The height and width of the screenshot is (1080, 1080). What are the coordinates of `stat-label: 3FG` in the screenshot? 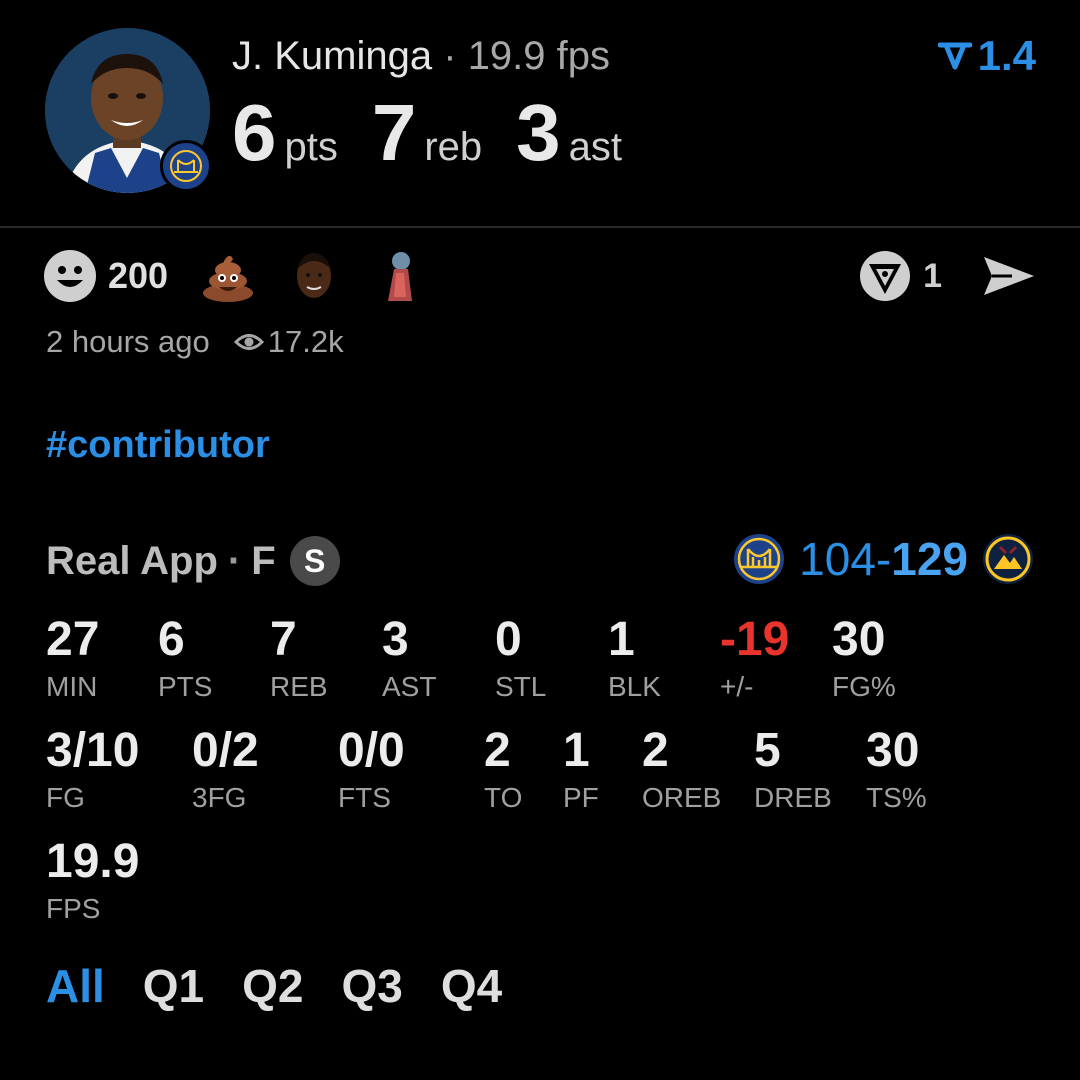 It's located at (219, 797).